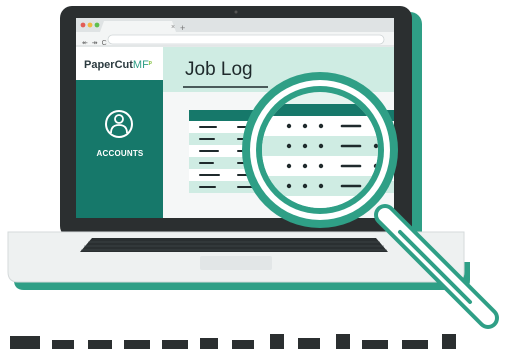 The width and height of the screenshot is (505, 349). Describe the element at coordinates (90, 25) in the screenshot. I see `window-min-dot` at that location.